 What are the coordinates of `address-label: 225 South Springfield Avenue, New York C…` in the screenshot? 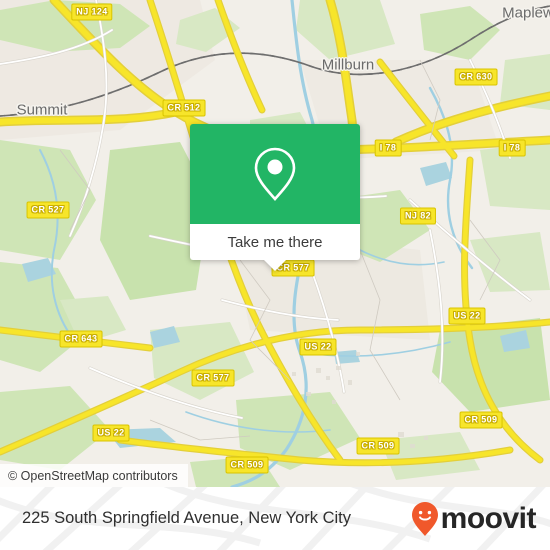 It's located at (186, 518).